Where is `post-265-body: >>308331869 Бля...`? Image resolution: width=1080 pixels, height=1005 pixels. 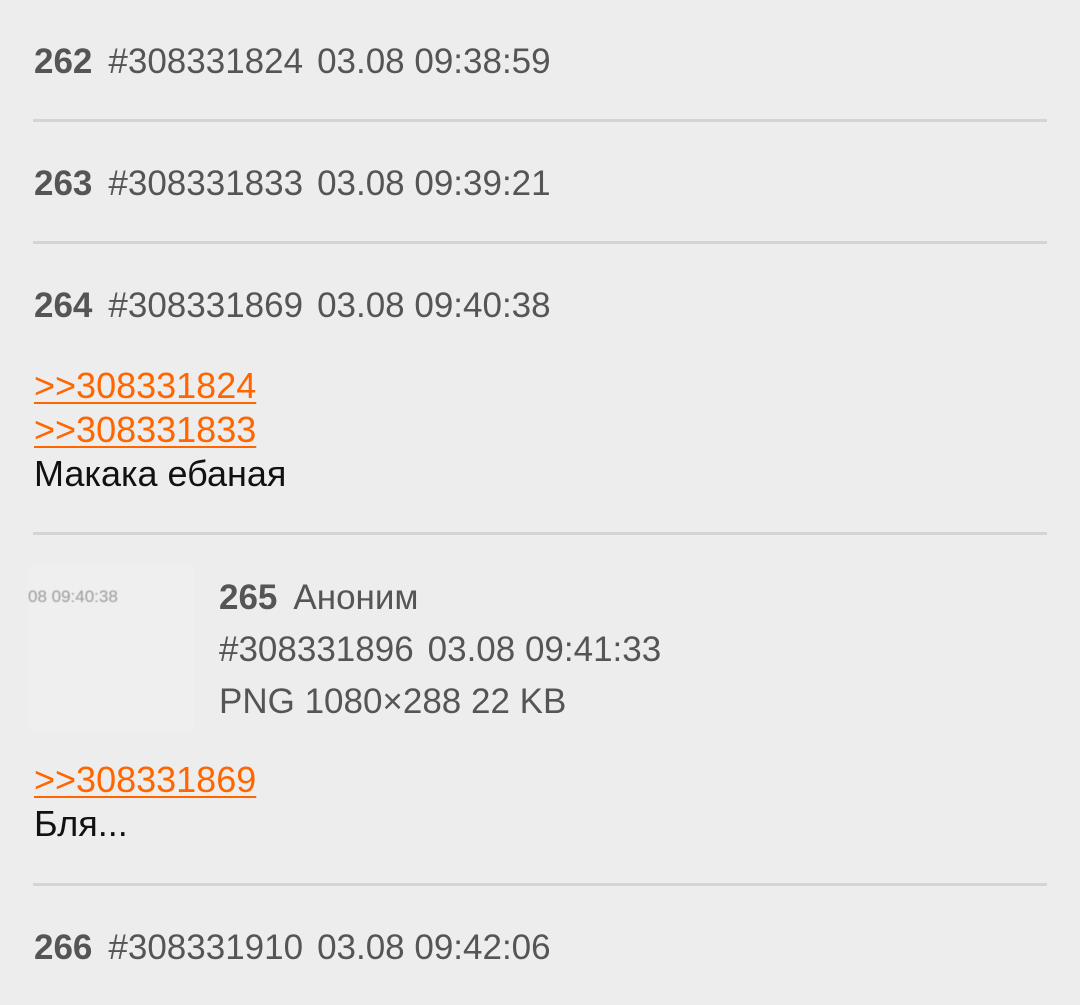 post-265-body: >>308331869 Бля... is located at coordinates (540, 802).